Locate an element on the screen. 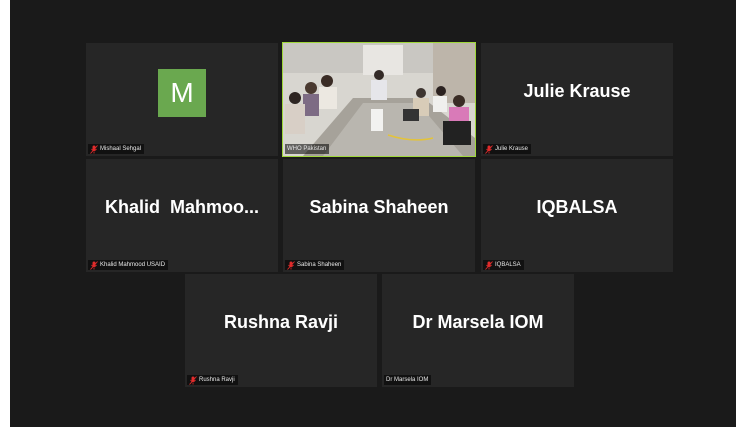  participant-nameplate: Dr Marsela IOM is located at coordinates (408, 380).